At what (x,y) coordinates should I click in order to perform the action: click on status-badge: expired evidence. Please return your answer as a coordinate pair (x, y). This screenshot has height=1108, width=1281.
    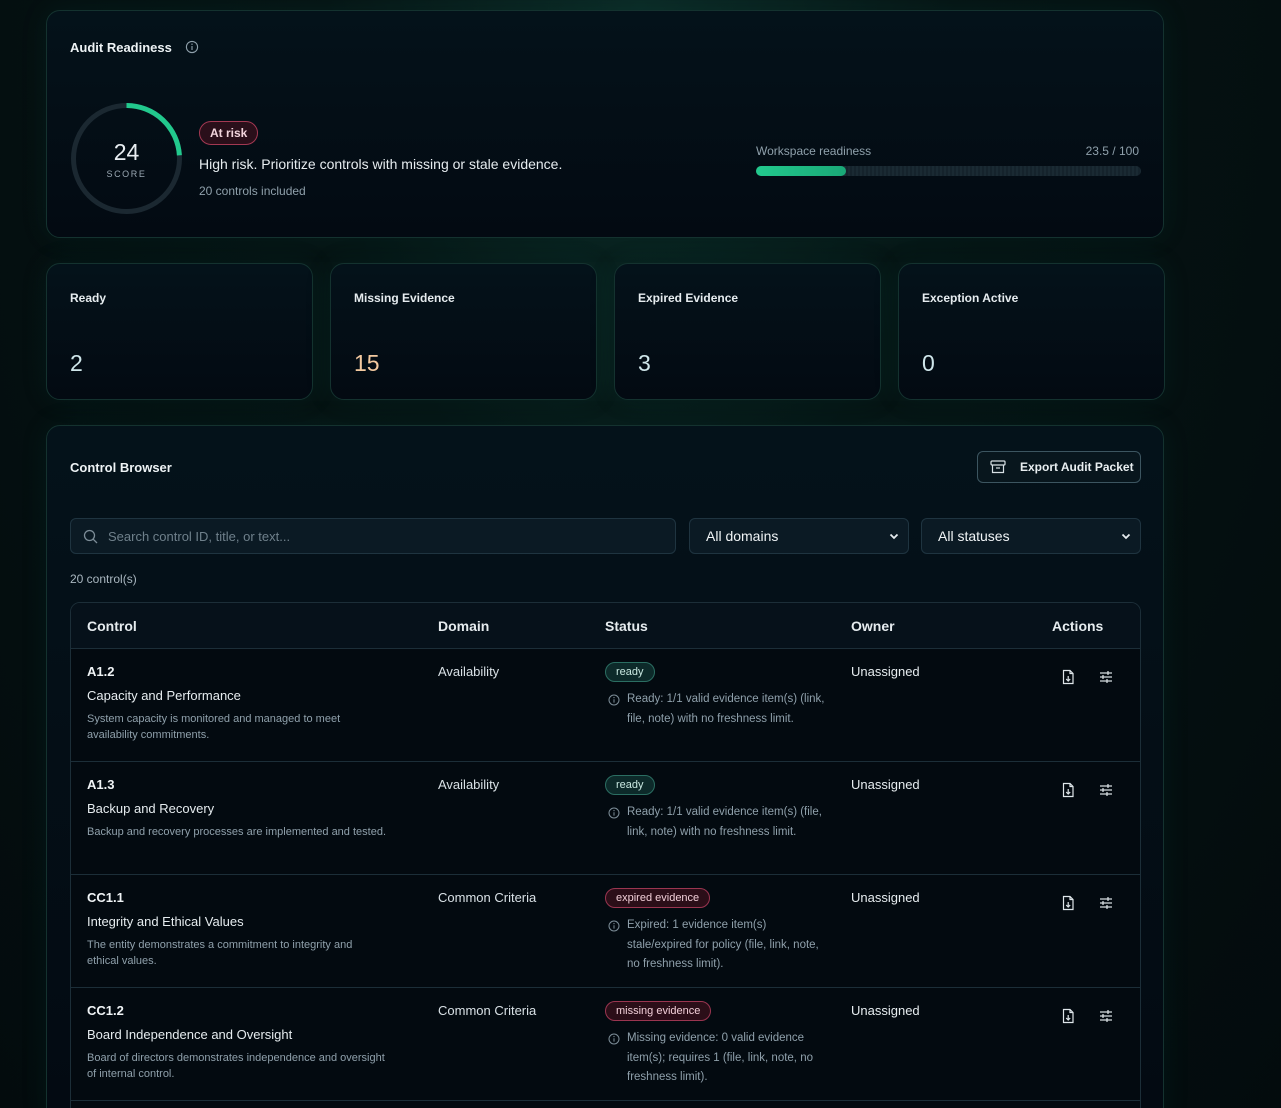
    Looking at the image, I should click on (658, 898).